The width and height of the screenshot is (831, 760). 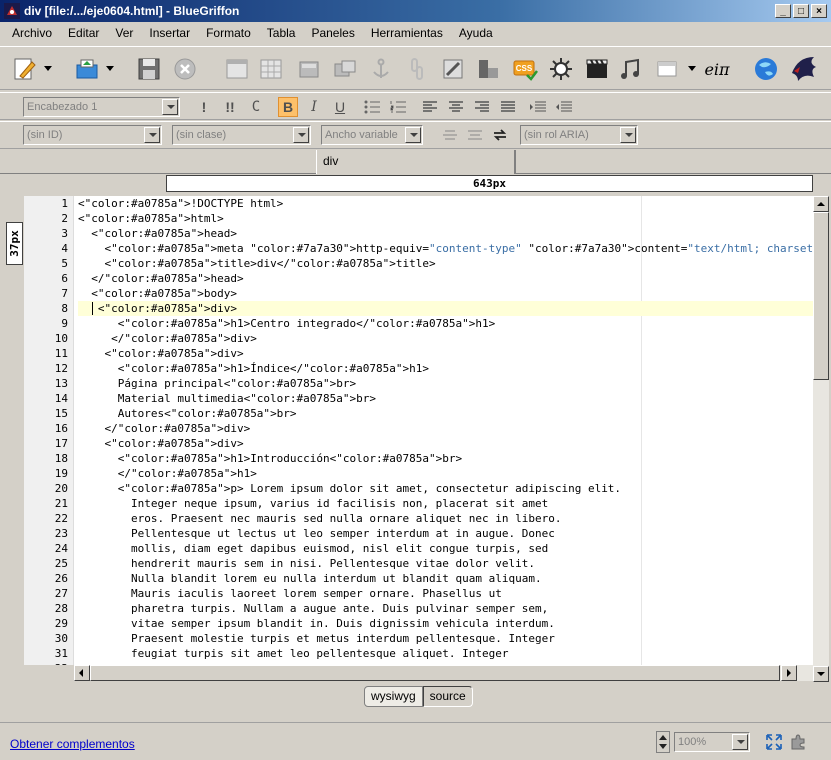 What do you see at coordinates (712, 742) in the screenshot?
I see `zoom-select: 100%` at bounding box center [712, 742].